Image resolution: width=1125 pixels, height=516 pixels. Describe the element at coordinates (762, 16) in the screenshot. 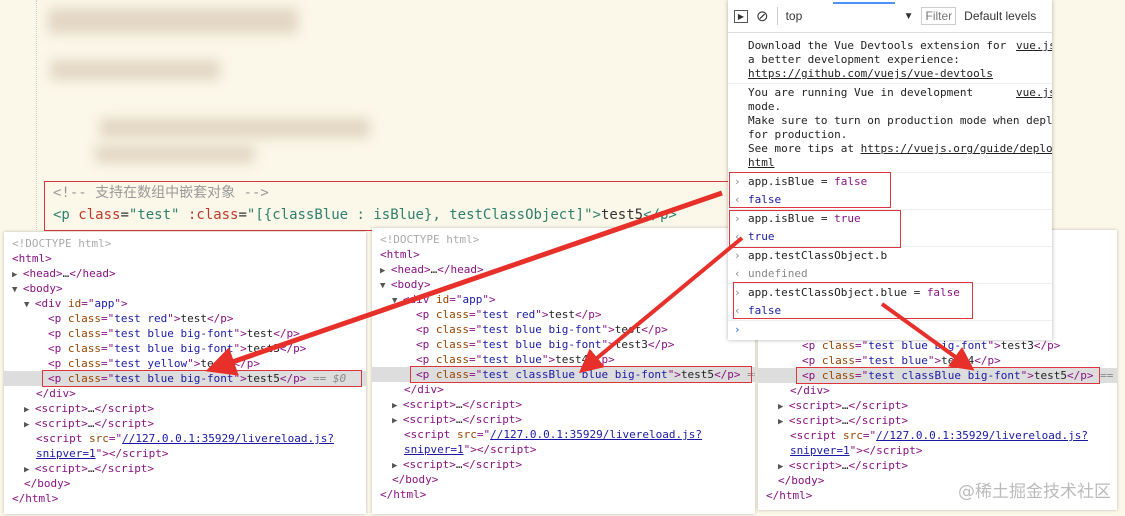

I see `clear-console-icon: ⊘` at that location.